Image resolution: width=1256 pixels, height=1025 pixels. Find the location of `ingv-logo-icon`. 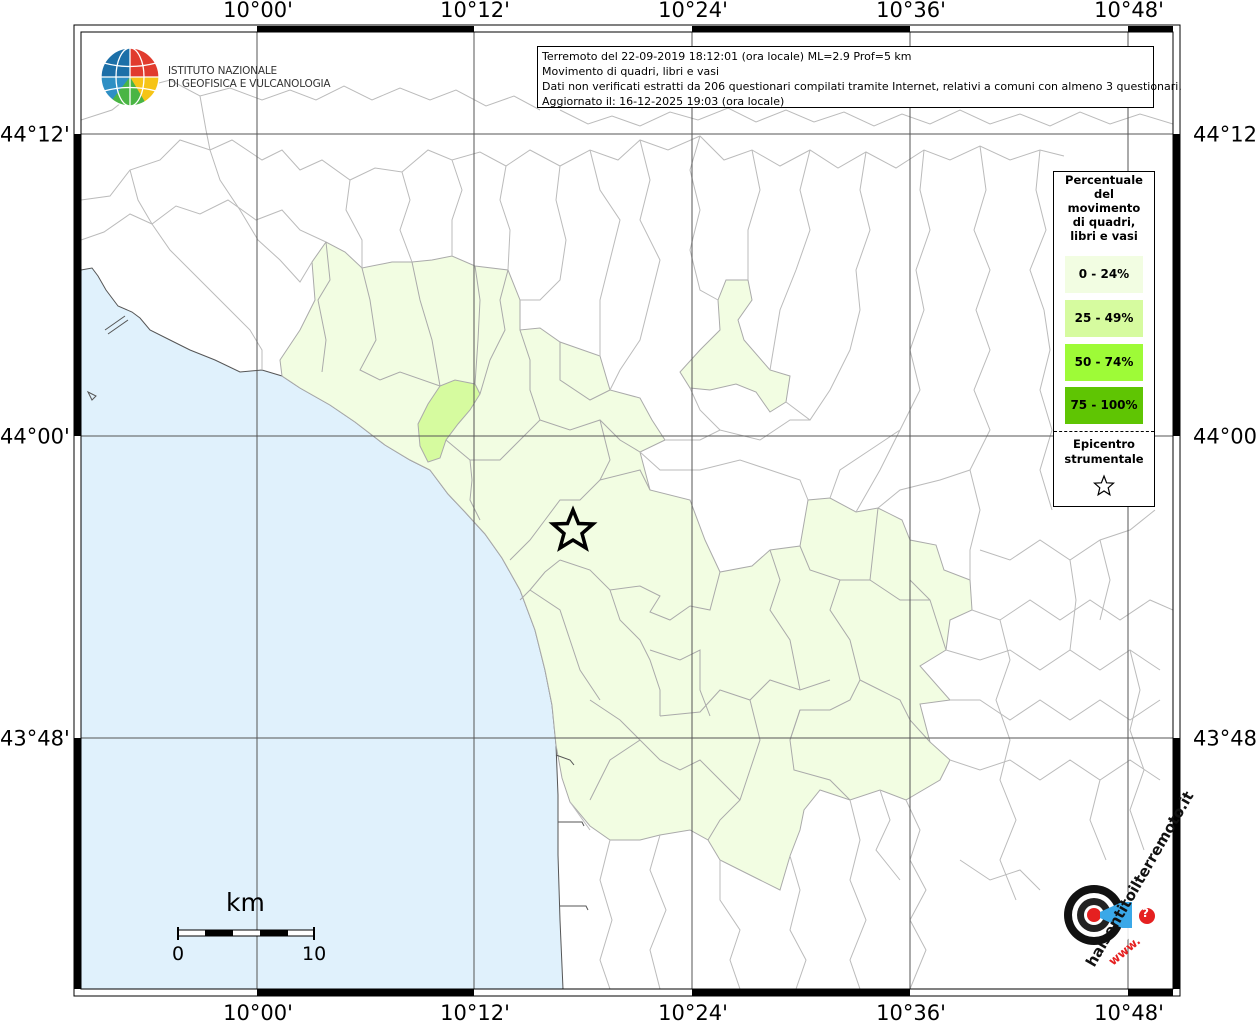

ingv-logo-icon is located at coordinates (130, 77).